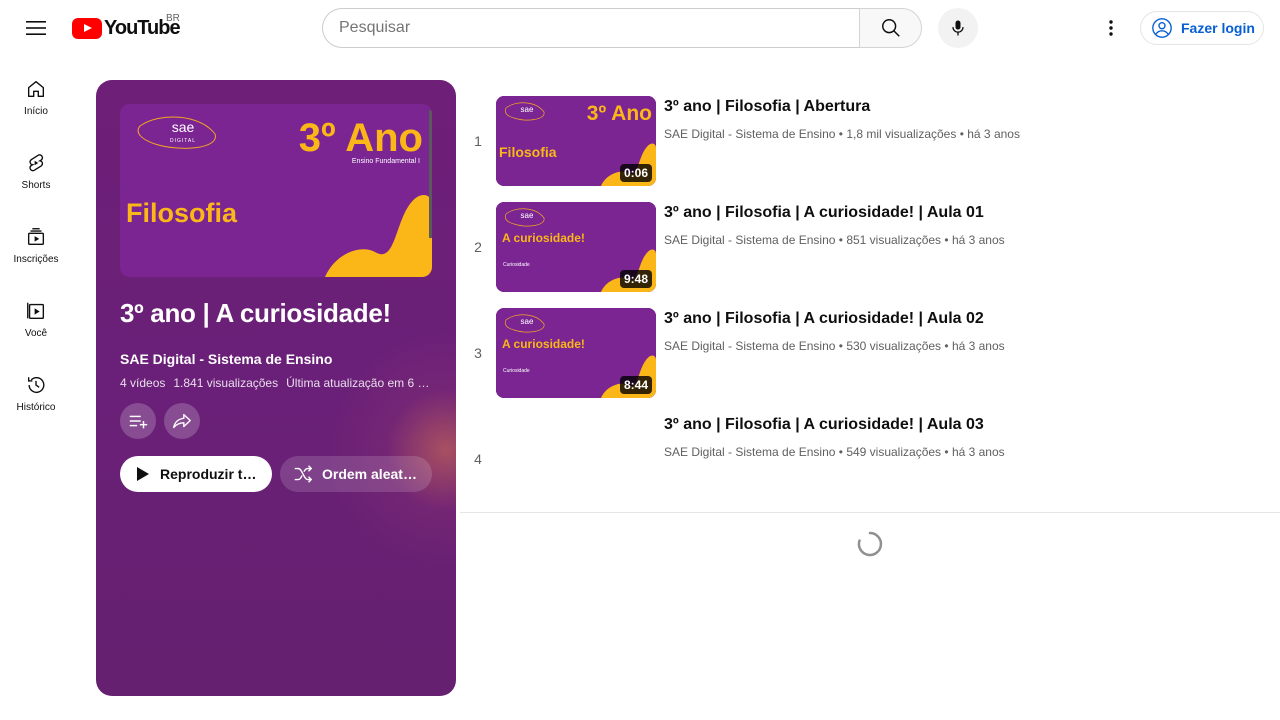  I want to click on playlist-add-icon, so click(138, 422).